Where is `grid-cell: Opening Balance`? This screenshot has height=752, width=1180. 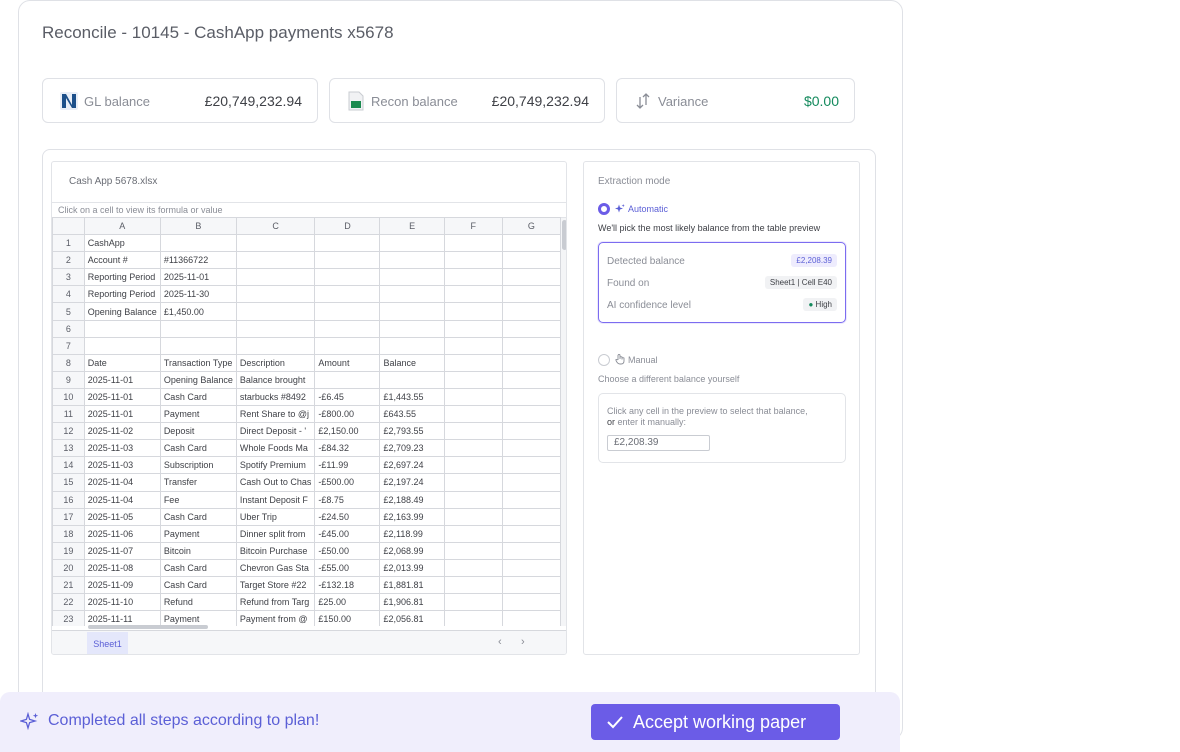 grid-cell: Opening Balance is located at coordinates (198, 379).